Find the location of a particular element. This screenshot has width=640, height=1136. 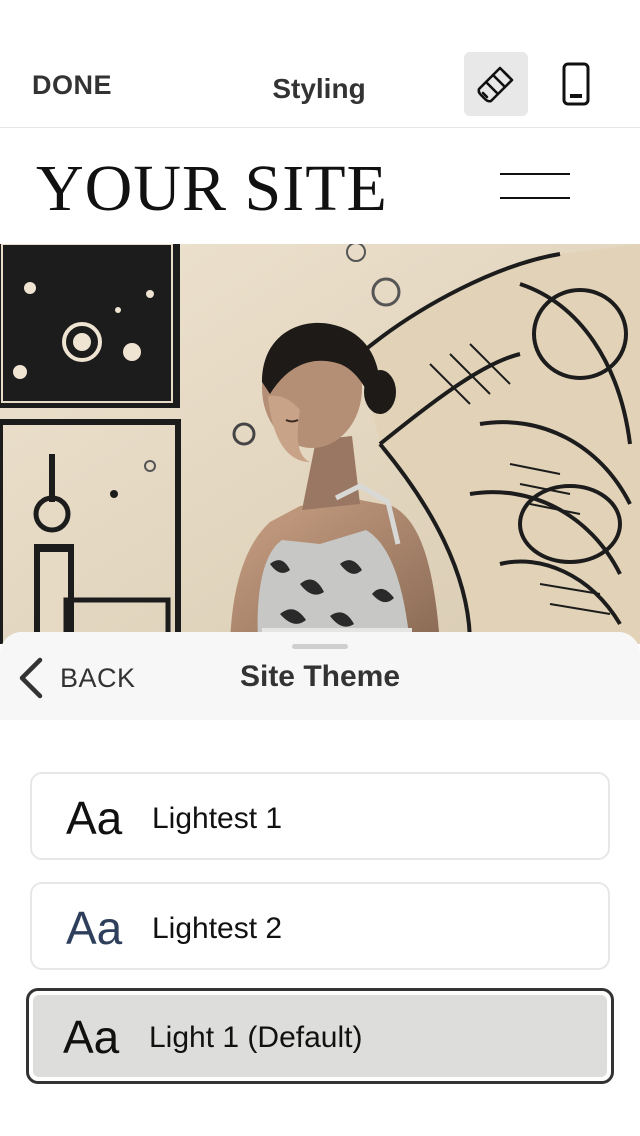

site-header-preview: YOUR SITE is located at coordinates (320, 186).